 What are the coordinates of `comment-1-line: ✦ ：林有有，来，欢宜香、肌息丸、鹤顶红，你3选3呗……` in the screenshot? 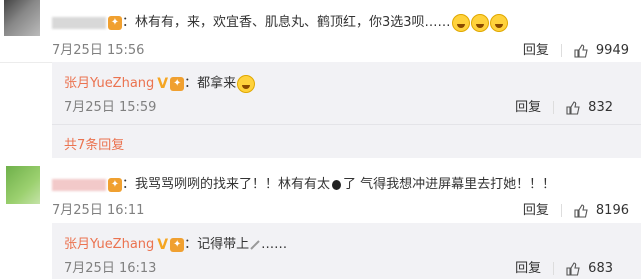 It's located at (280, 21).